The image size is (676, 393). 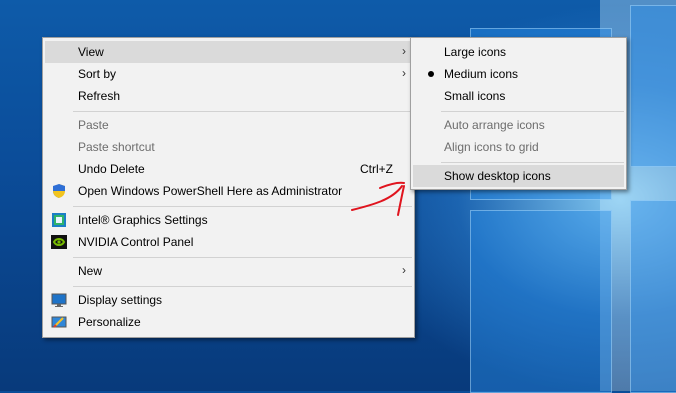 What do you see at coordinates (59, 242) in the screenshot?
I see `nvidia-icon` at bounding box center [59, 242].